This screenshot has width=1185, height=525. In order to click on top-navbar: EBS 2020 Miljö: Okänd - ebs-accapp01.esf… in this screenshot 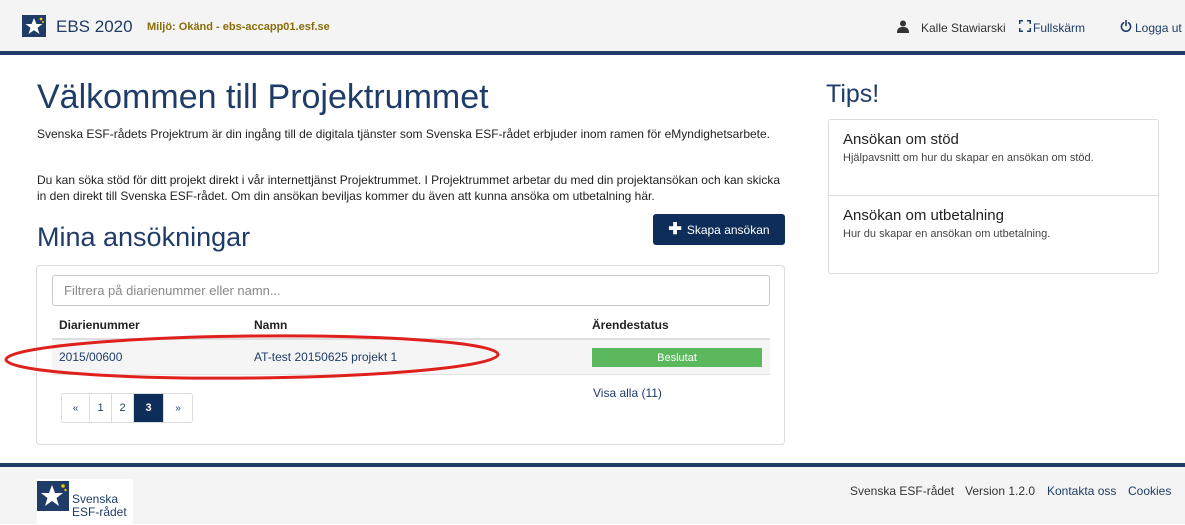, I will do `click(592, 27)`.